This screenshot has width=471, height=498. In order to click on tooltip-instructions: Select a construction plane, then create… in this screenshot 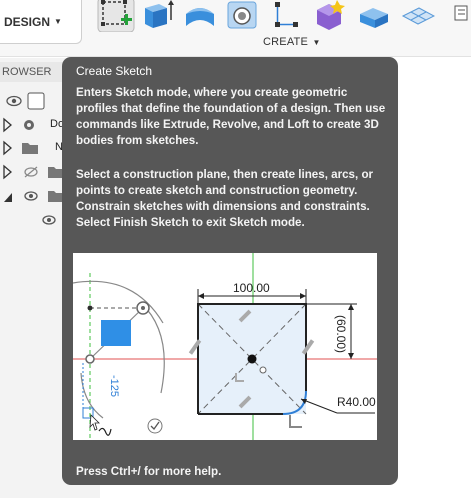, I will do `click(225, 198)`.